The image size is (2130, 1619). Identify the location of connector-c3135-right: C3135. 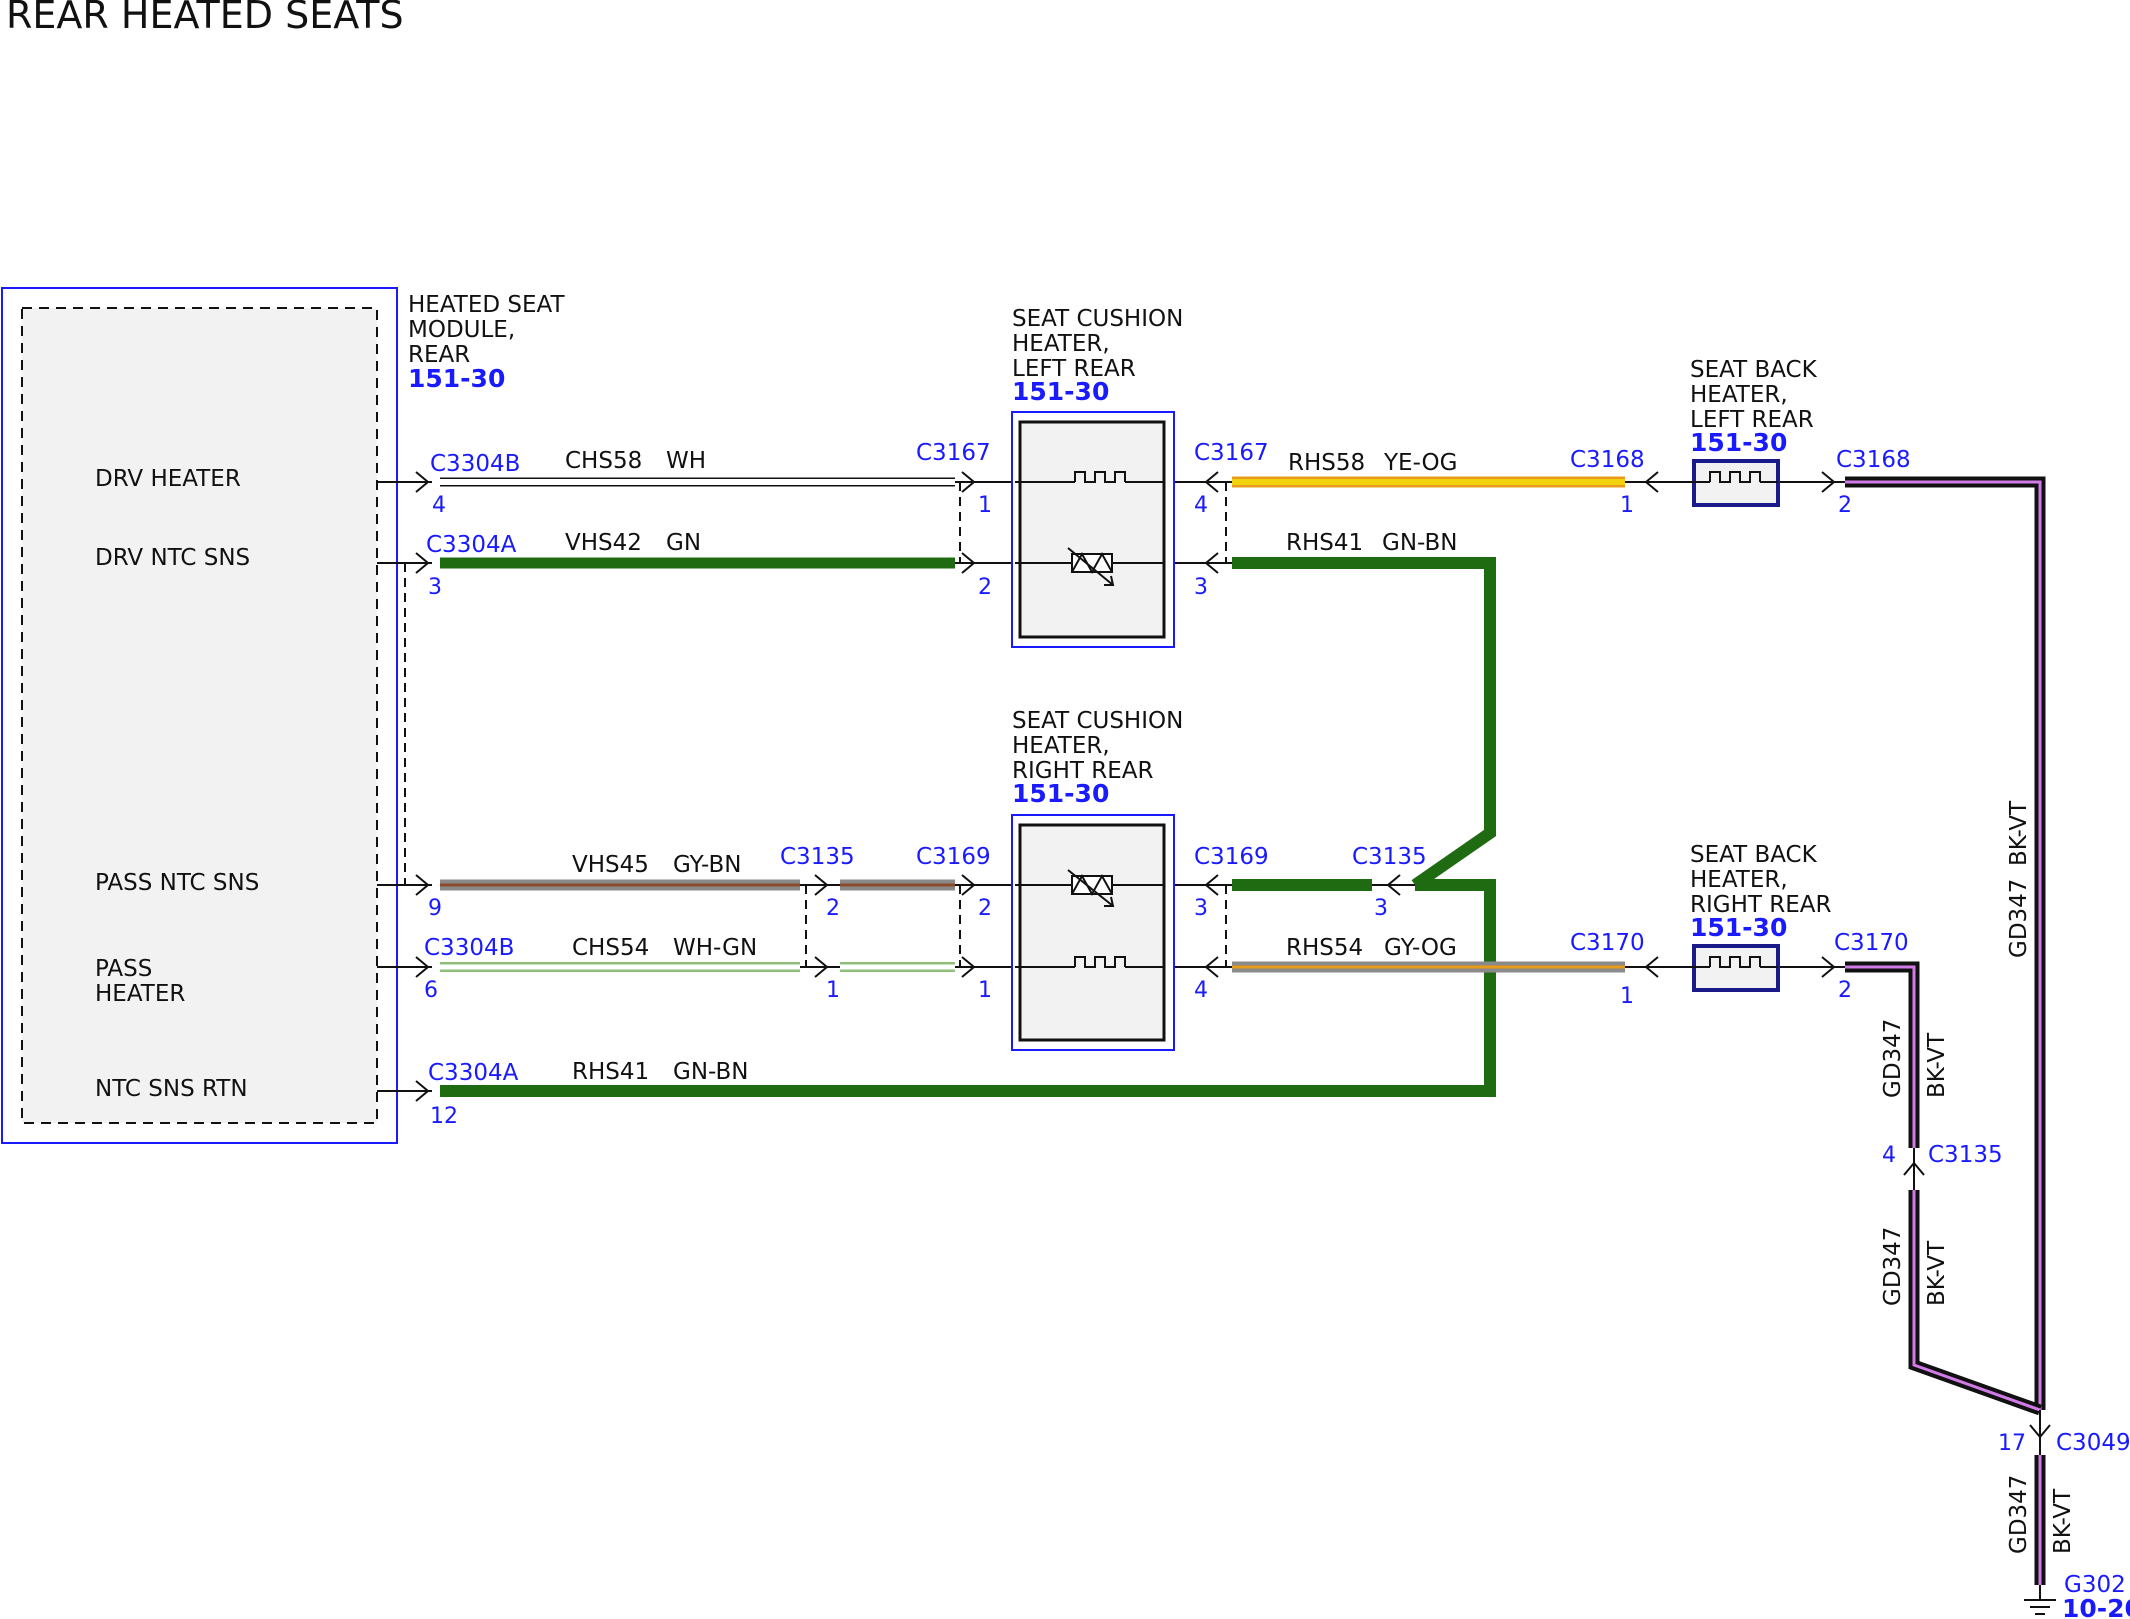
(1389, 857).